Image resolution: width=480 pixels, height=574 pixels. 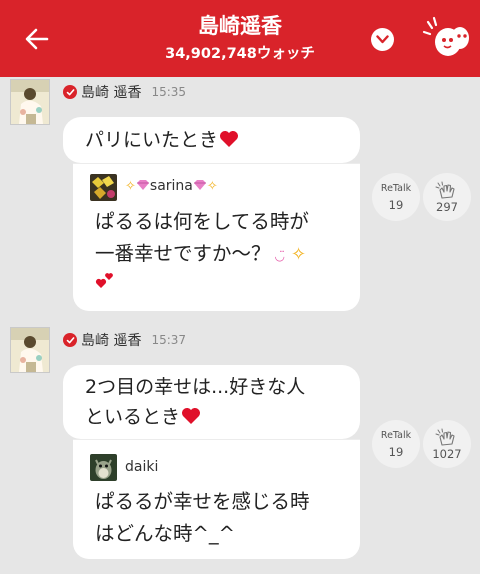 I want to click on watch-button, so click(x=447, y=39).